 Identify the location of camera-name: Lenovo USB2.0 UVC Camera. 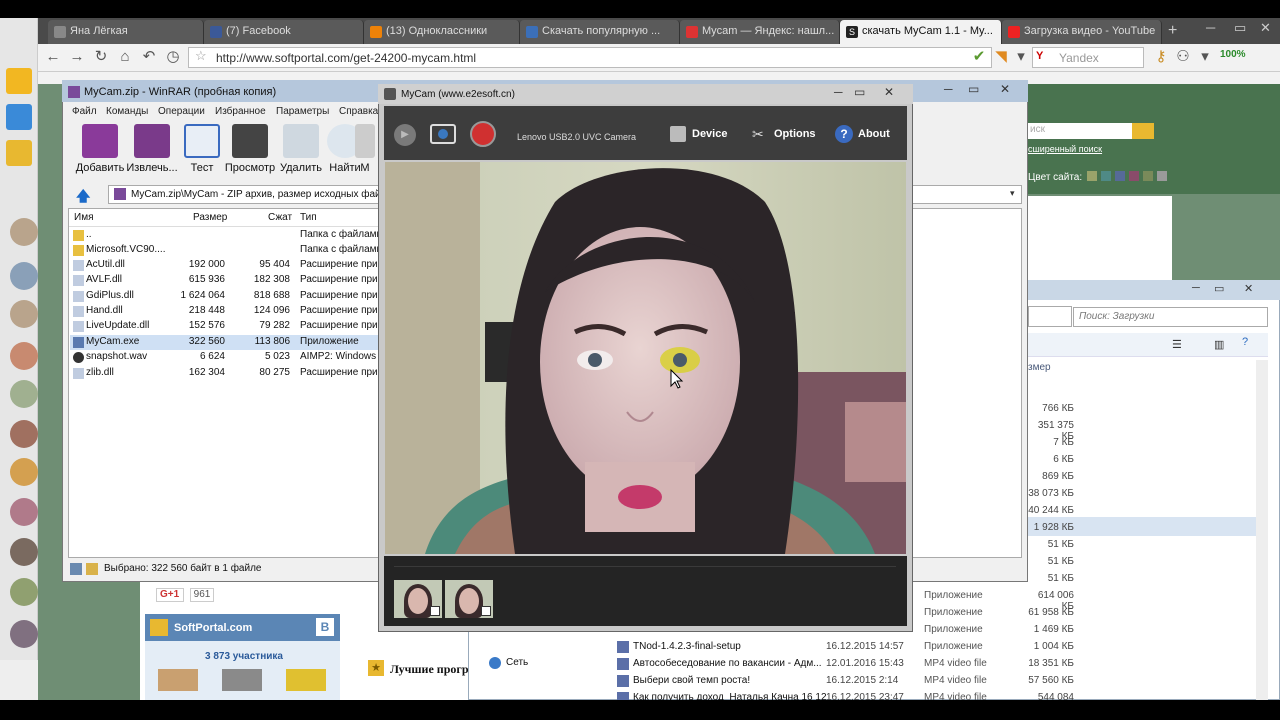
(576, 137).